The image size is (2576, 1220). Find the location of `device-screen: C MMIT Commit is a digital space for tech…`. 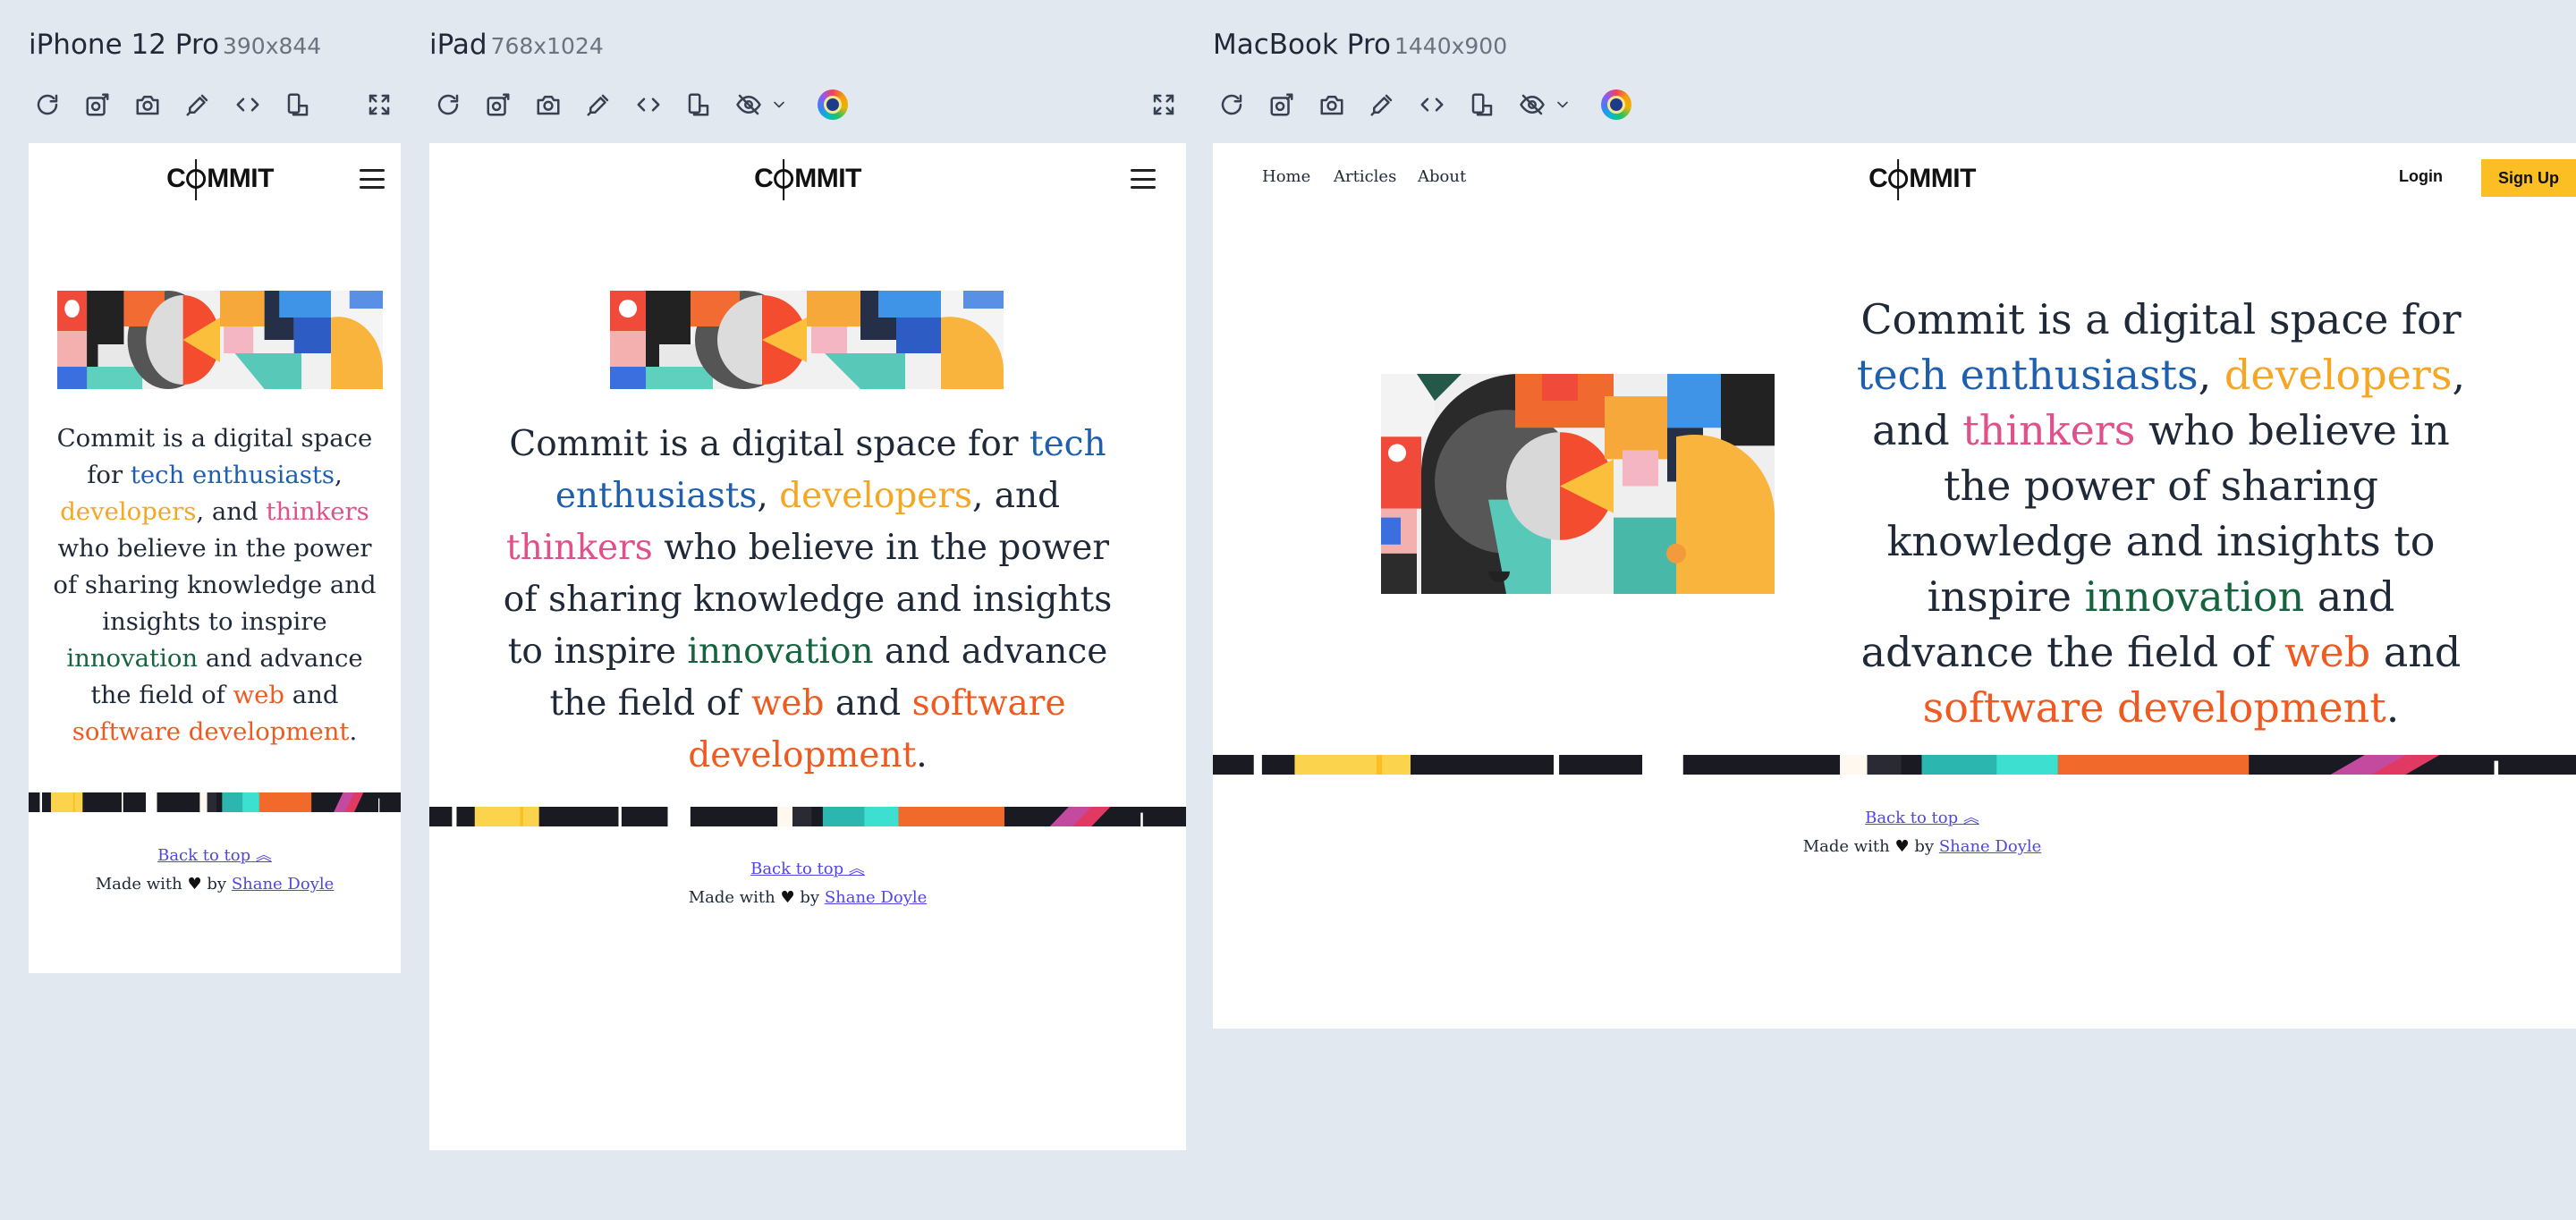

device-screen: C MMIT Commit is a digital space for tech… is located at coordinates (215, 558).